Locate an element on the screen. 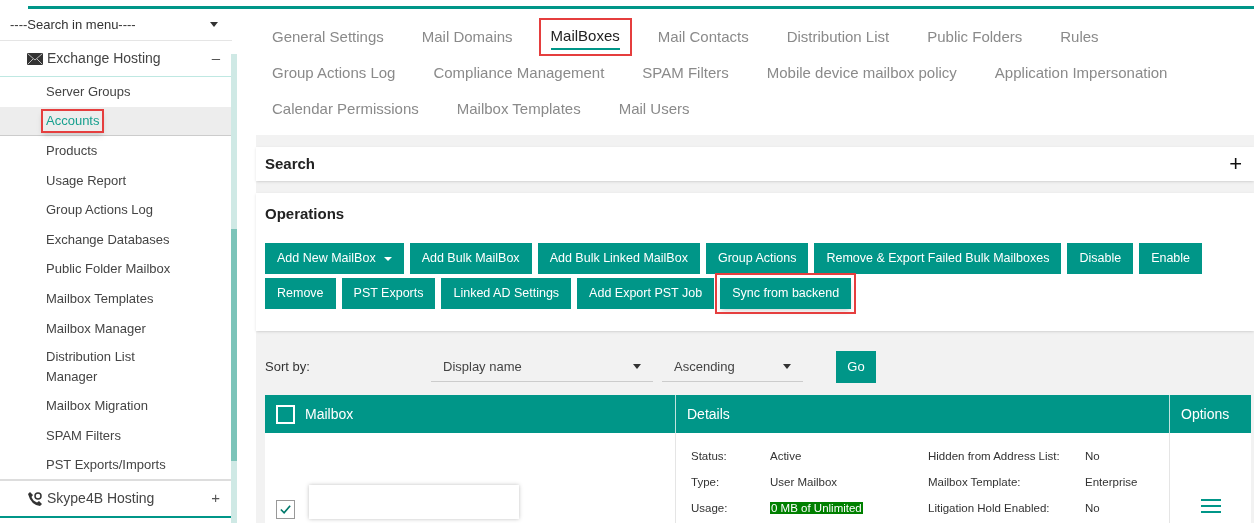 This screenshot has height=523, width=1254. menu-item: Server Groups is located at coordinates (88, 91).